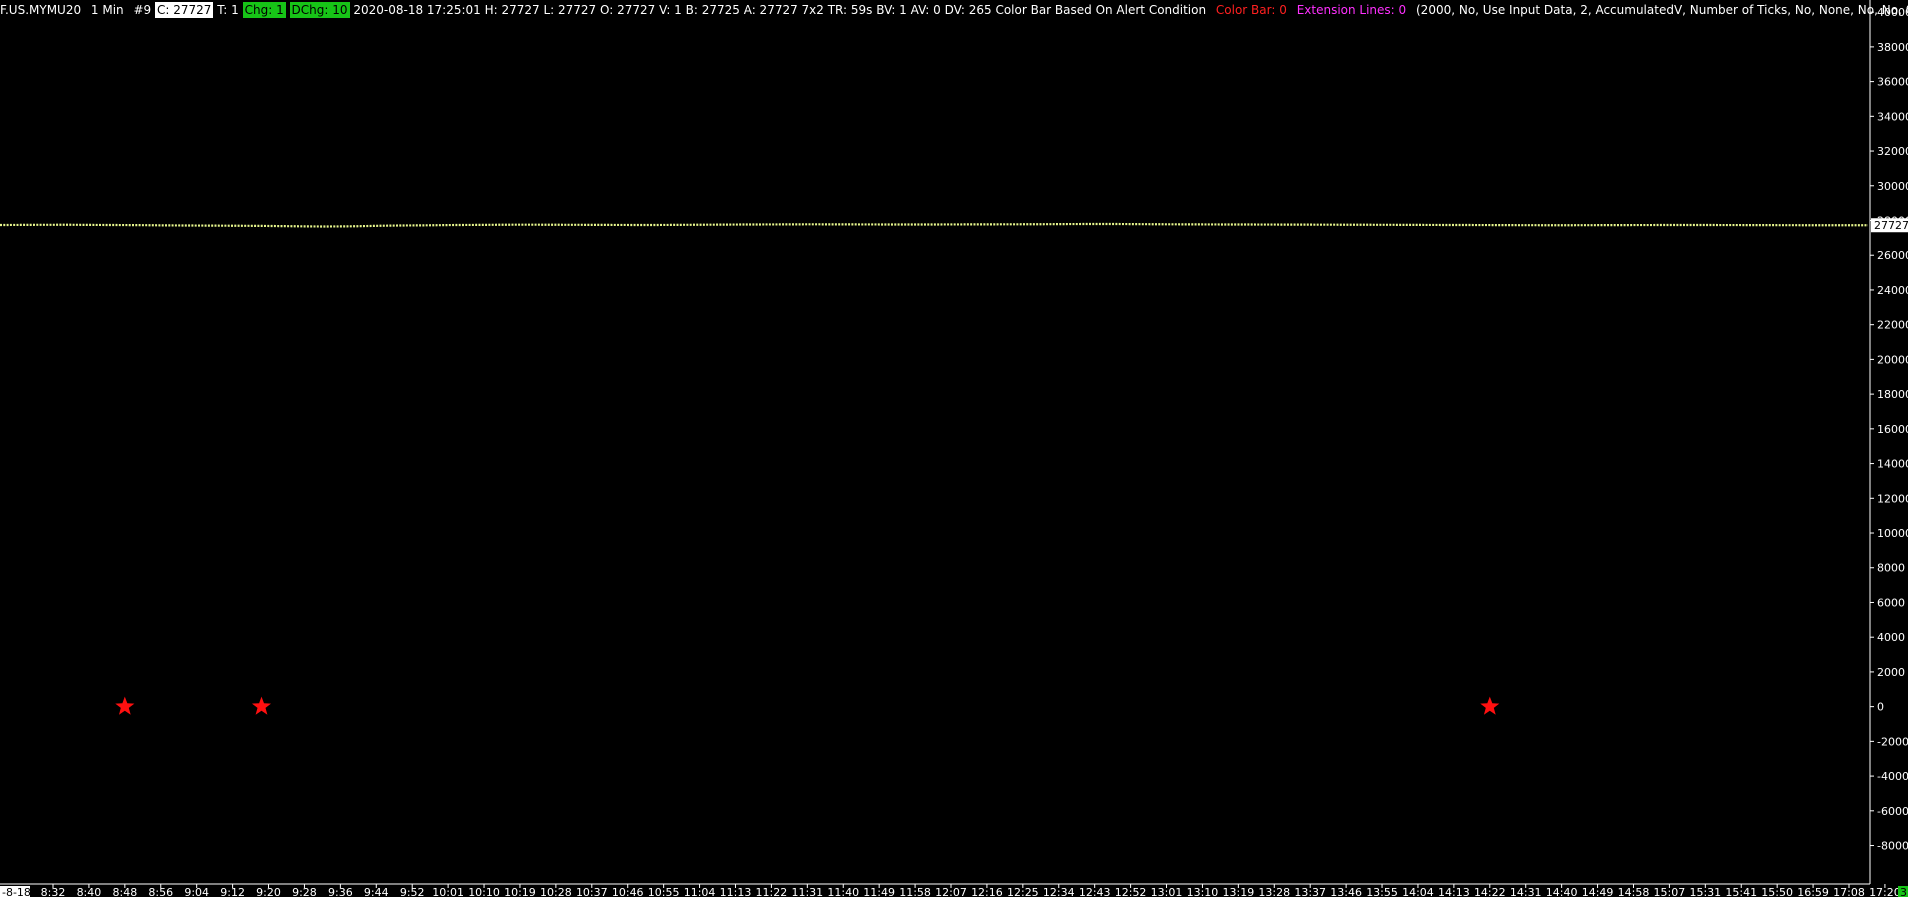  Describe the element at coordinates (1892, 776) in the screenshot. I see `y-tick-label: -4000` at that location.